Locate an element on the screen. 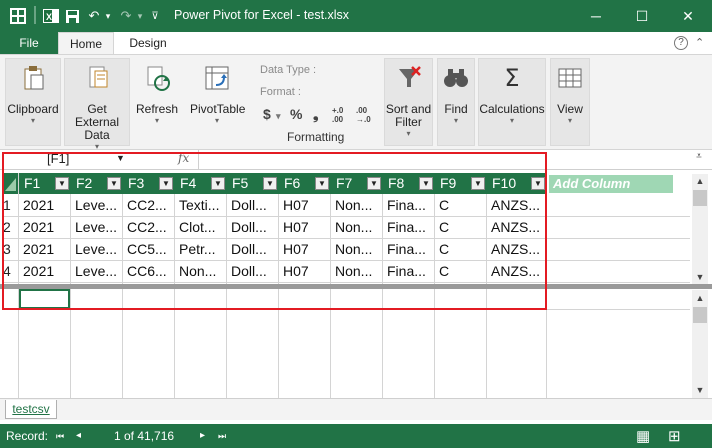  column-header-f8: F8 ▼ is located at coordinates (409, 183).